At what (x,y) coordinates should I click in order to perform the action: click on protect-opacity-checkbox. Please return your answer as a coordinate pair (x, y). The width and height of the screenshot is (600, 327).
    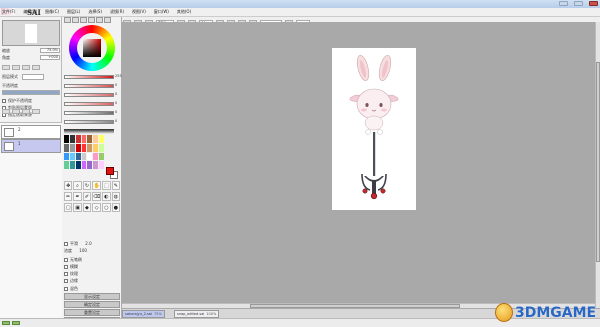
    Looking at the image, I should click on (4, 101).